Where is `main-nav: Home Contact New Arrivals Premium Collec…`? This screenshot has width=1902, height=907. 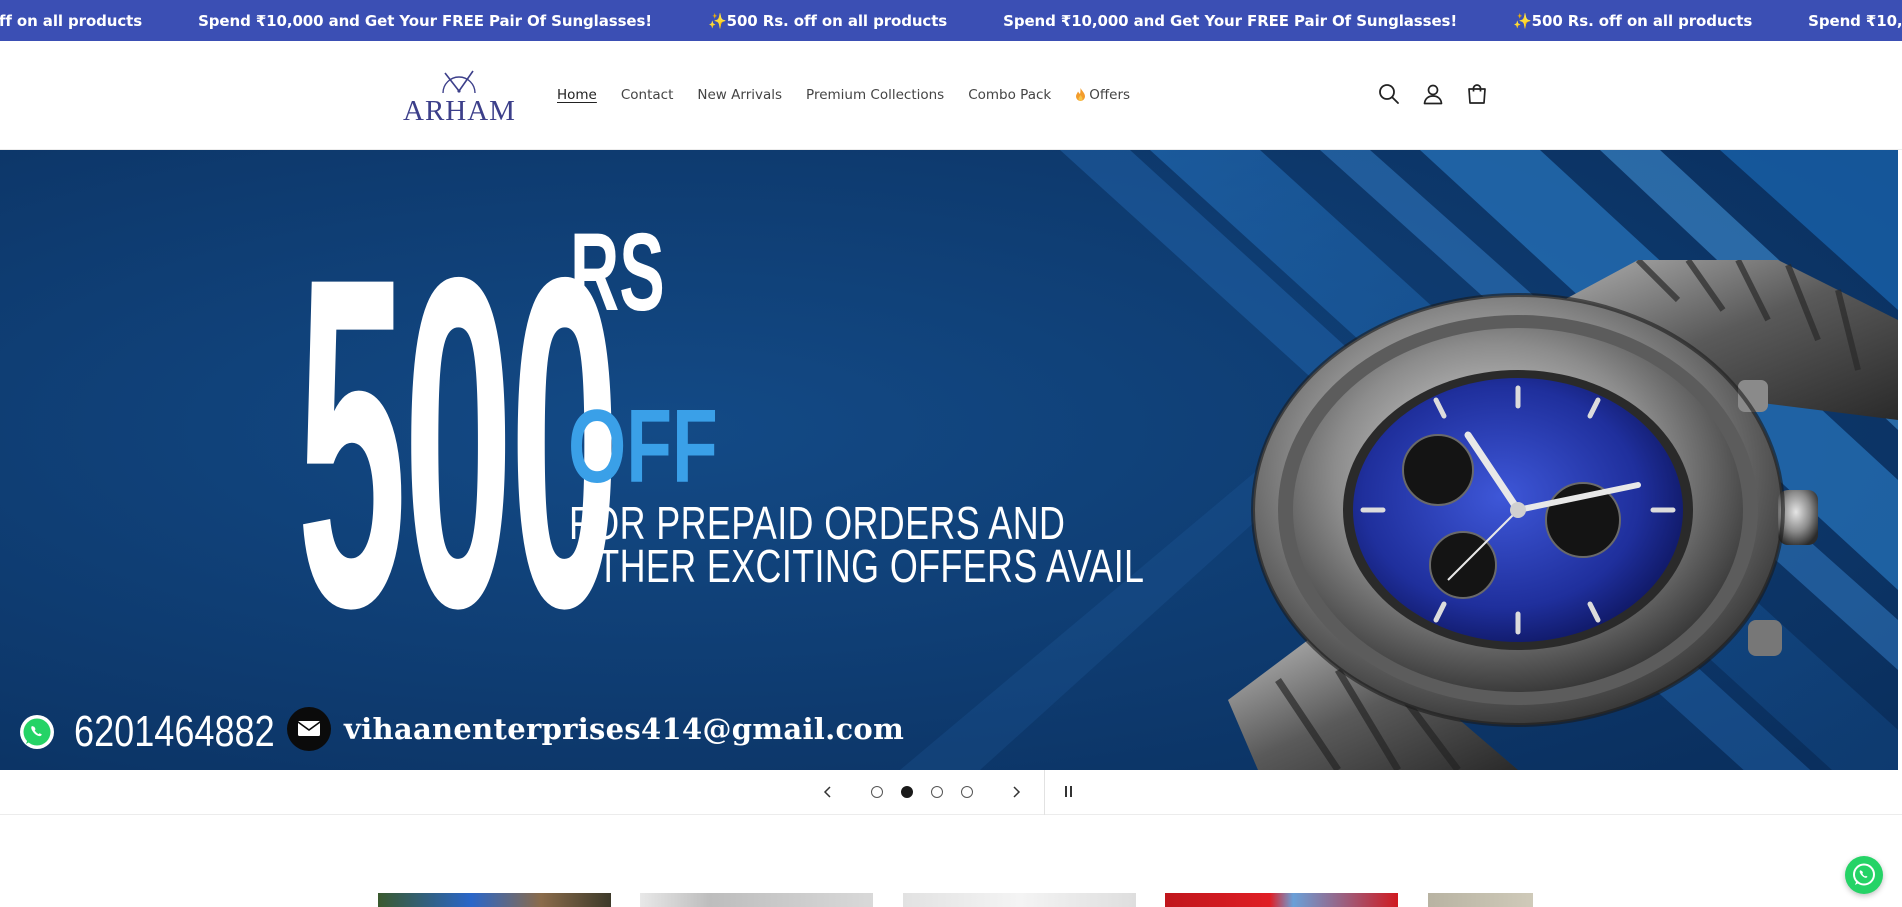
main-nav: Home Contact New Arrivals Premium Collec… is located at coordinates (843, 95).